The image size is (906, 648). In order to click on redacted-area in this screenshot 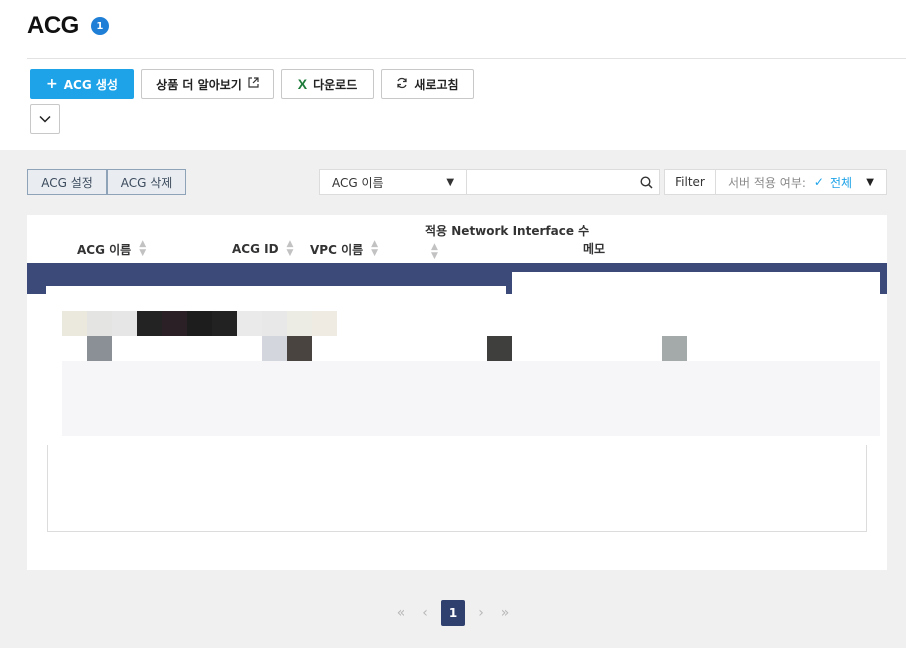, I will do `click(696, 294)`.